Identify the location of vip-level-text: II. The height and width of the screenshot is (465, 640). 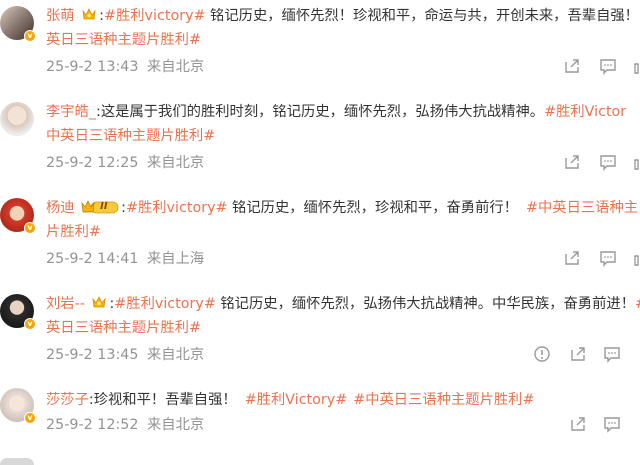
(104, 206).